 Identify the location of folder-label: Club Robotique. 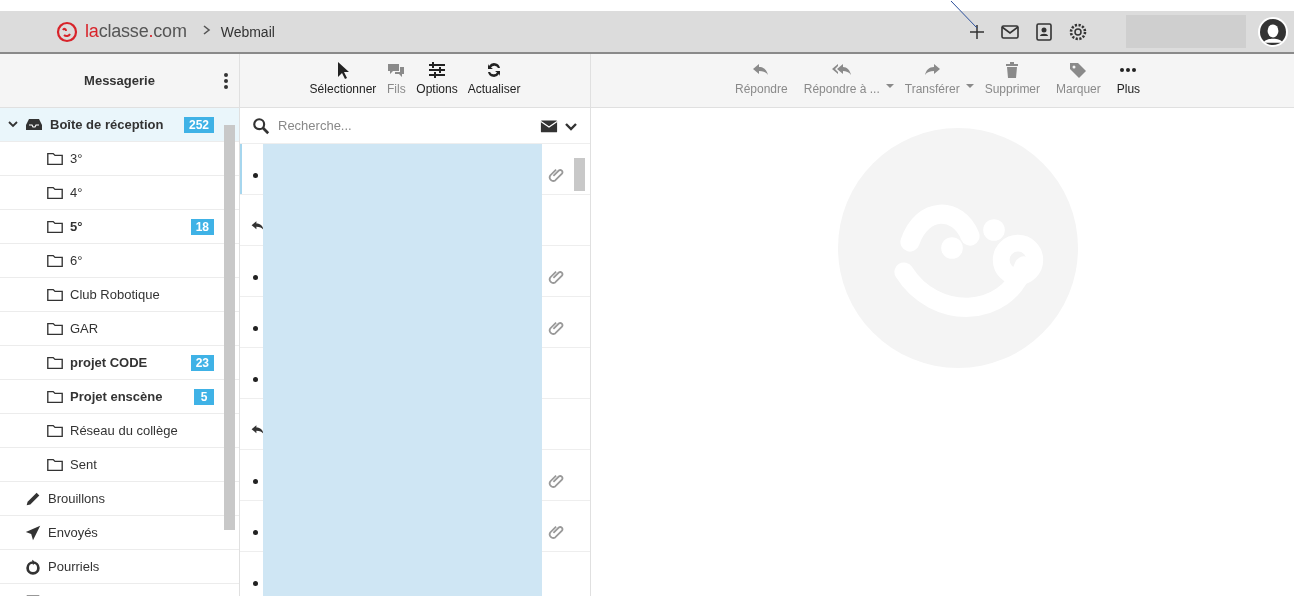
(115, 294).